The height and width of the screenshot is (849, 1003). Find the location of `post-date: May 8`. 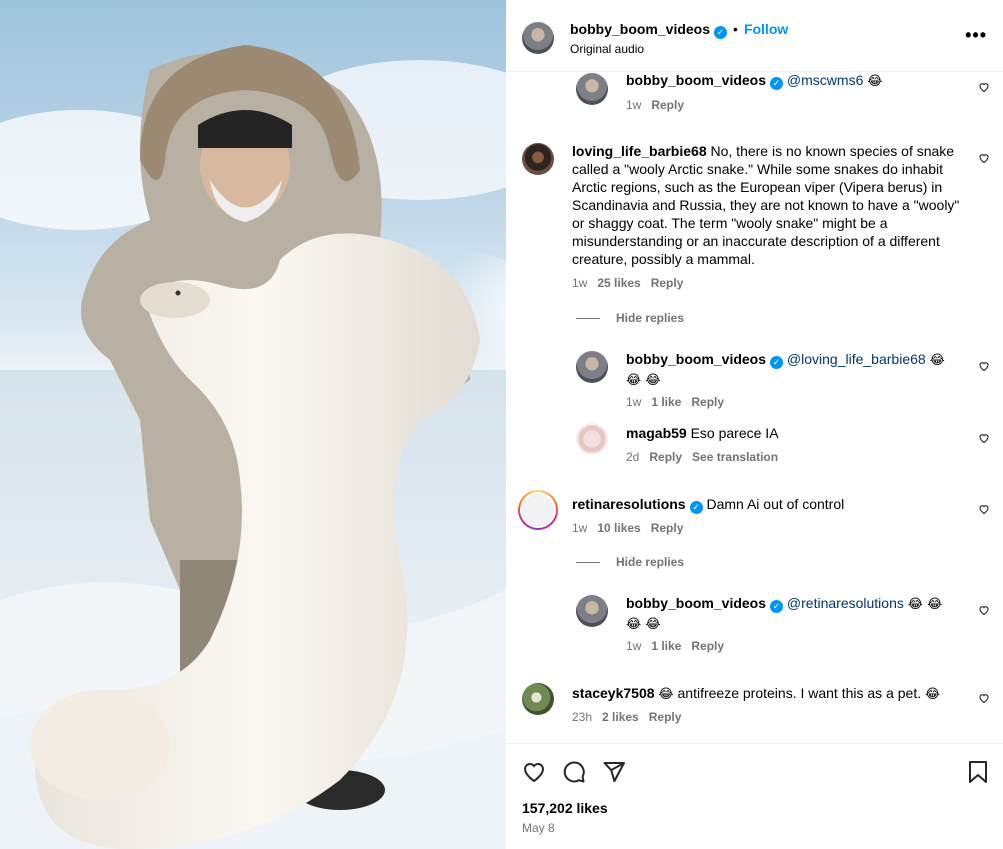

post-date: May 8 is located at coordinates (538, 828).